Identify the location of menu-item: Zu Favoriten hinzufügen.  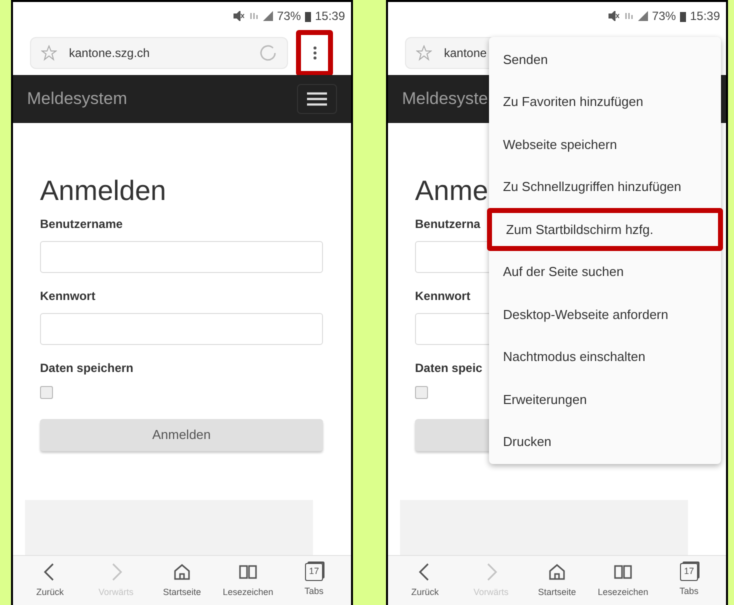
(605, 101).